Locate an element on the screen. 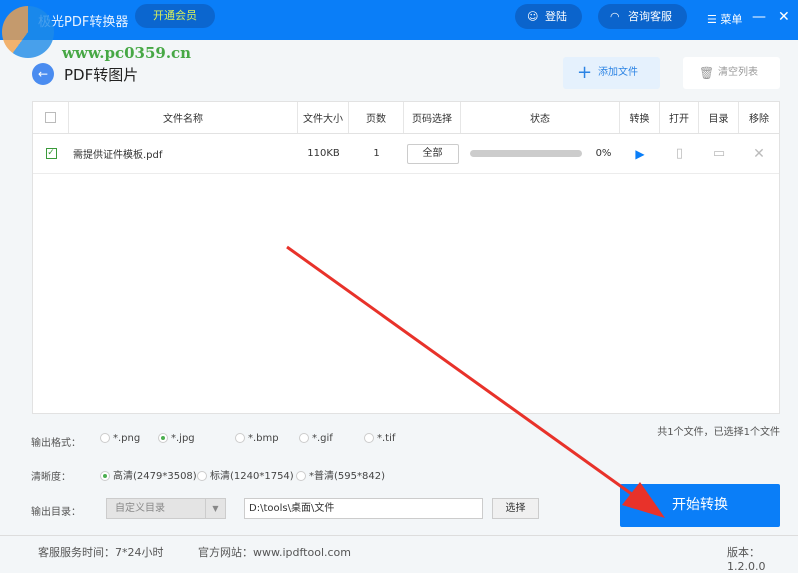 This screenshot has height=573, width=798. option-label: *.png is located at coordinates (127, 438).